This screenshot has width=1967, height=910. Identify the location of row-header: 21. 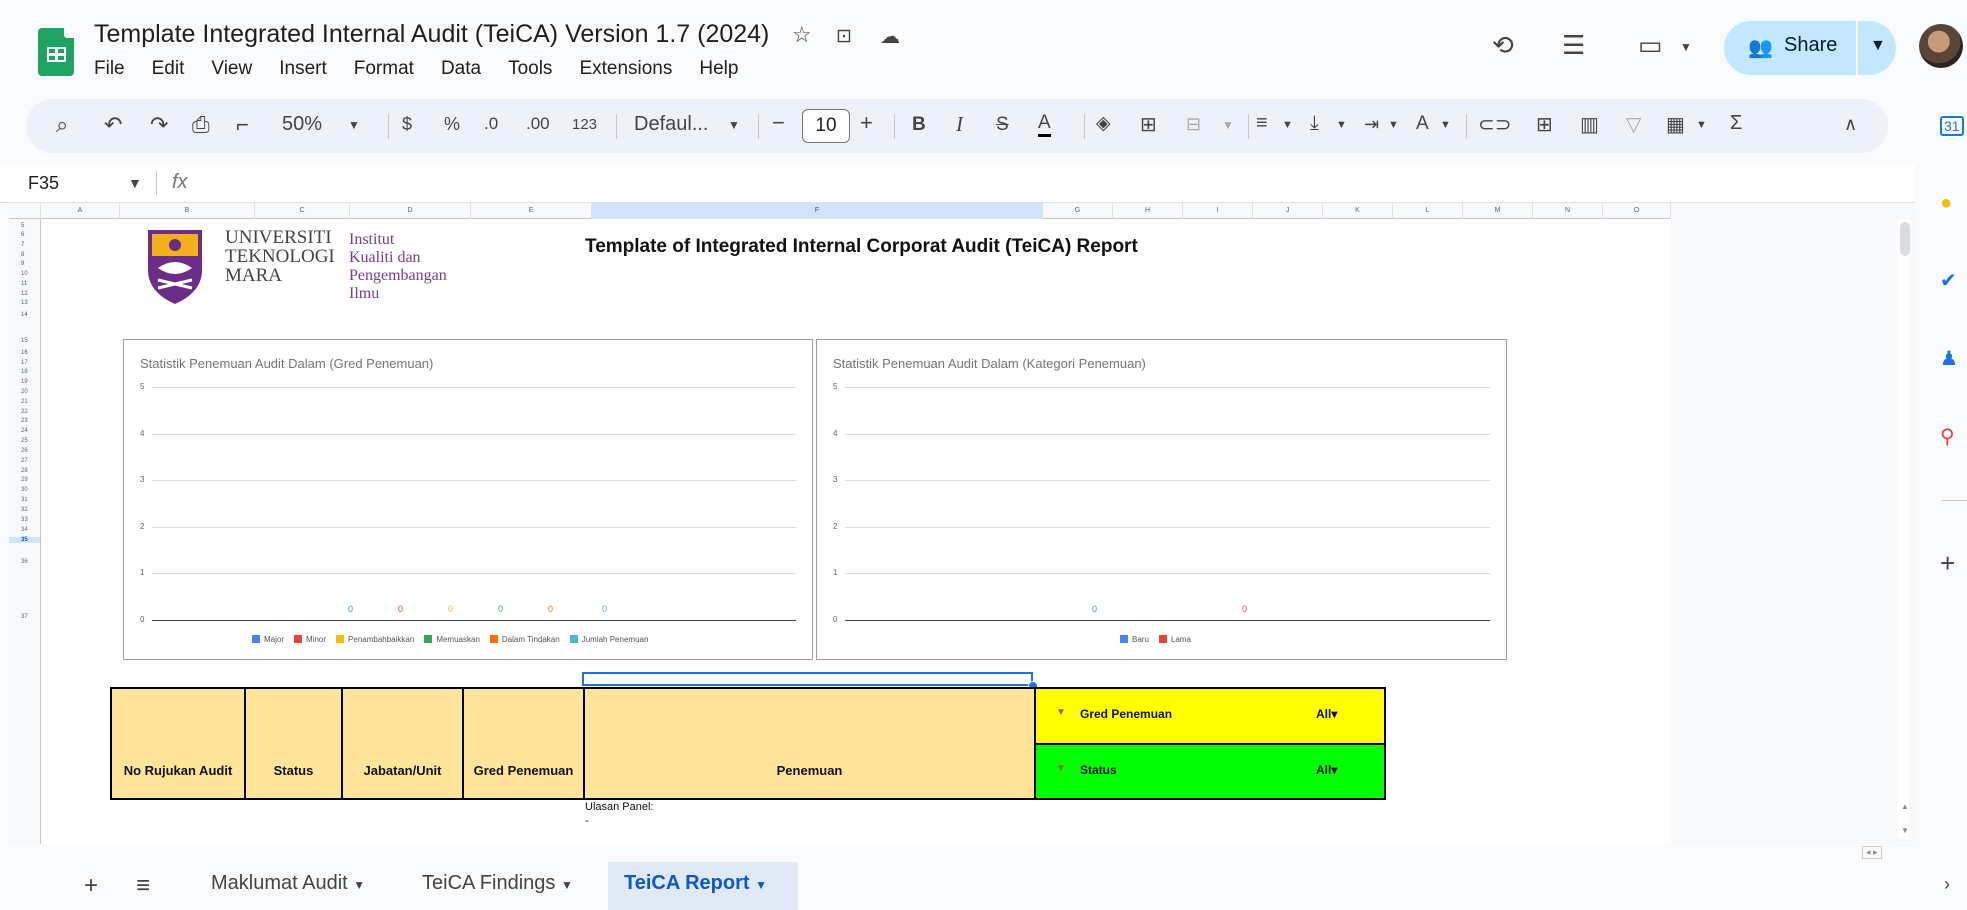
(24, 402).